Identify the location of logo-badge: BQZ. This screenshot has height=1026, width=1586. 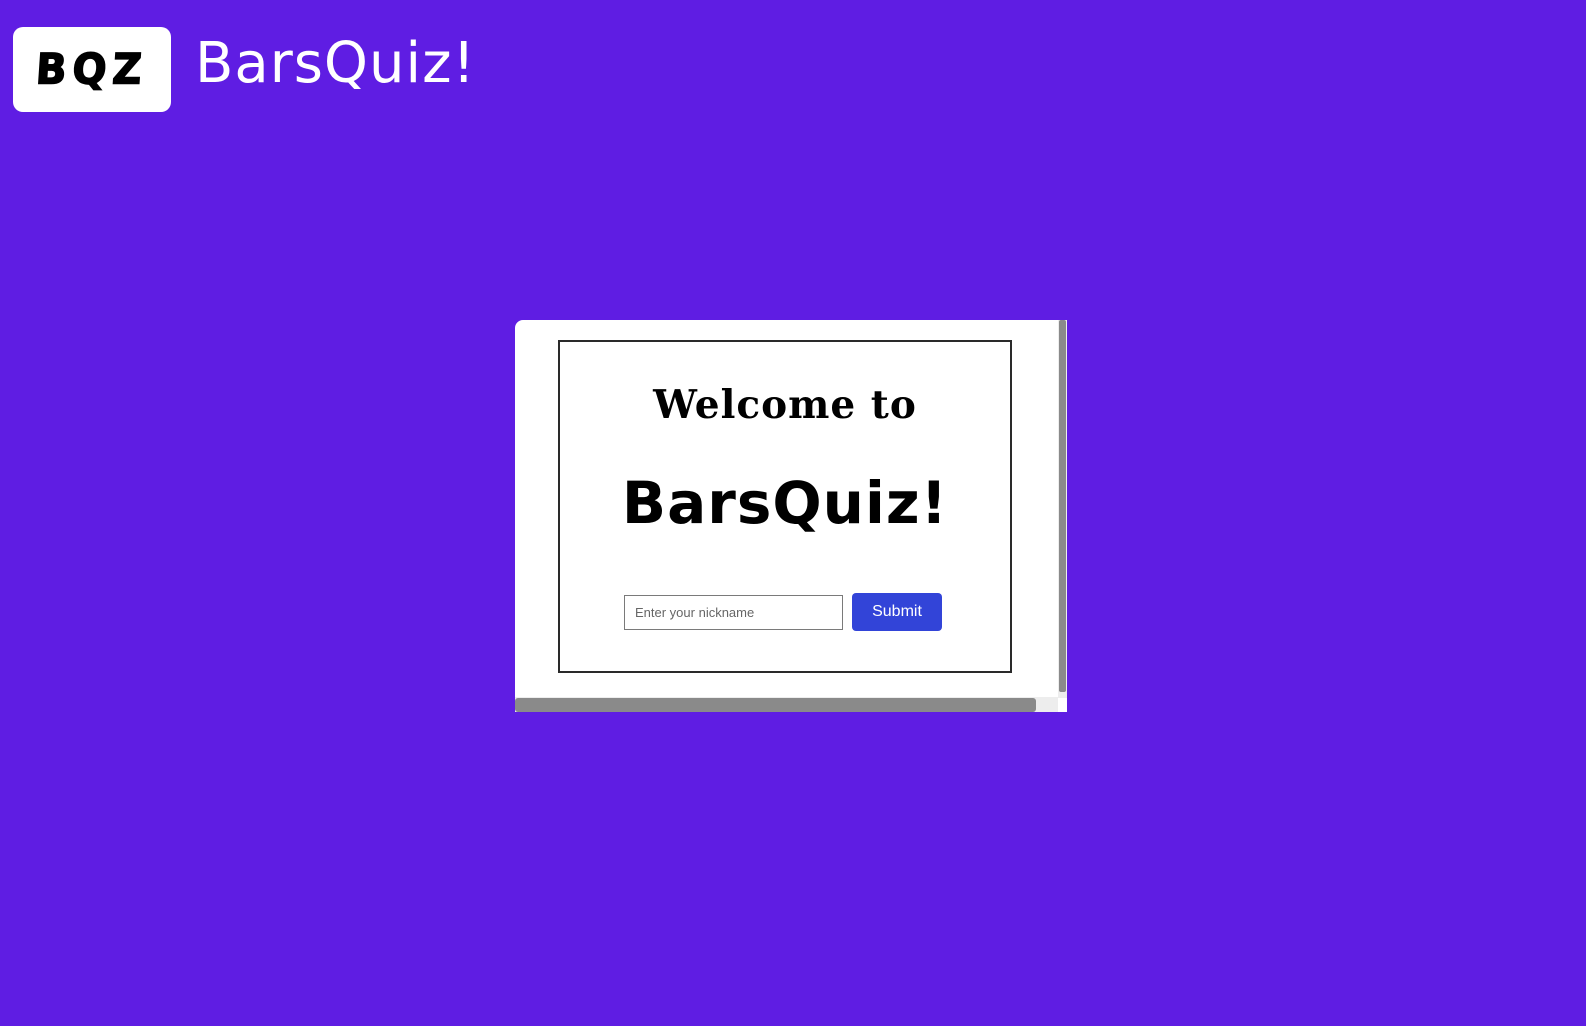
(92, 69).